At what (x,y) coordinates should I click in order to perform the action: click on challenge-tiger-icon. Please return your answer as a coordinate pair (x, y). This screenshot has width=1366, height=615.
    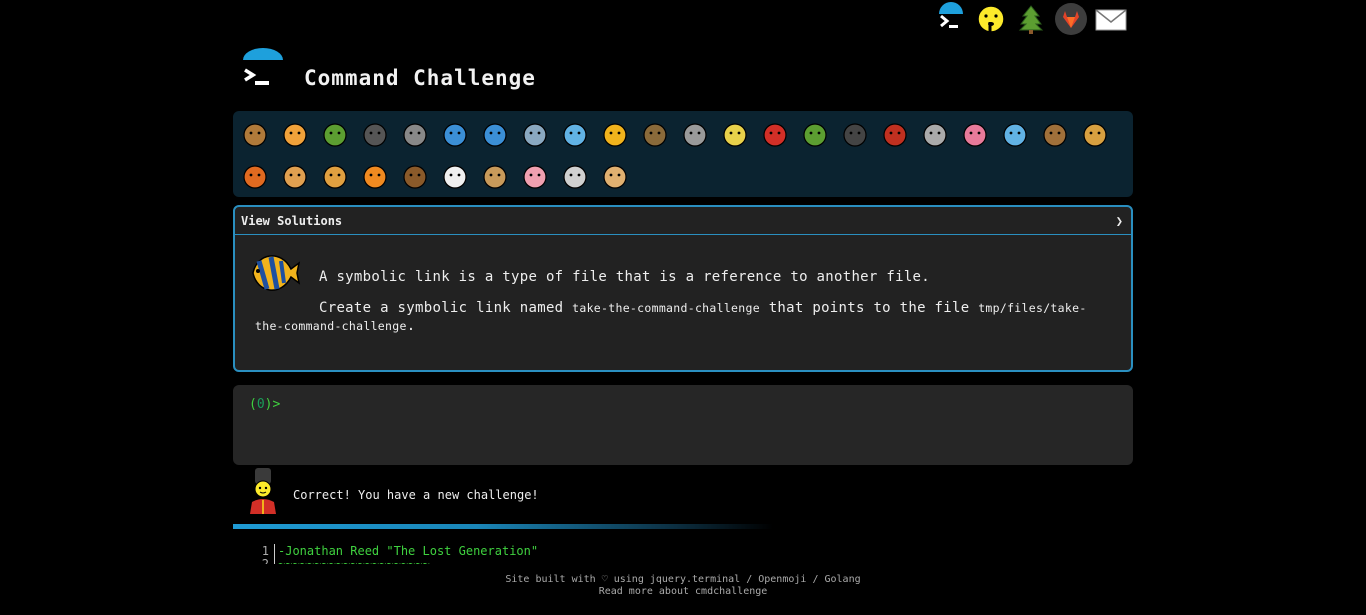
    Looking at the image, I should click on (375, 176).